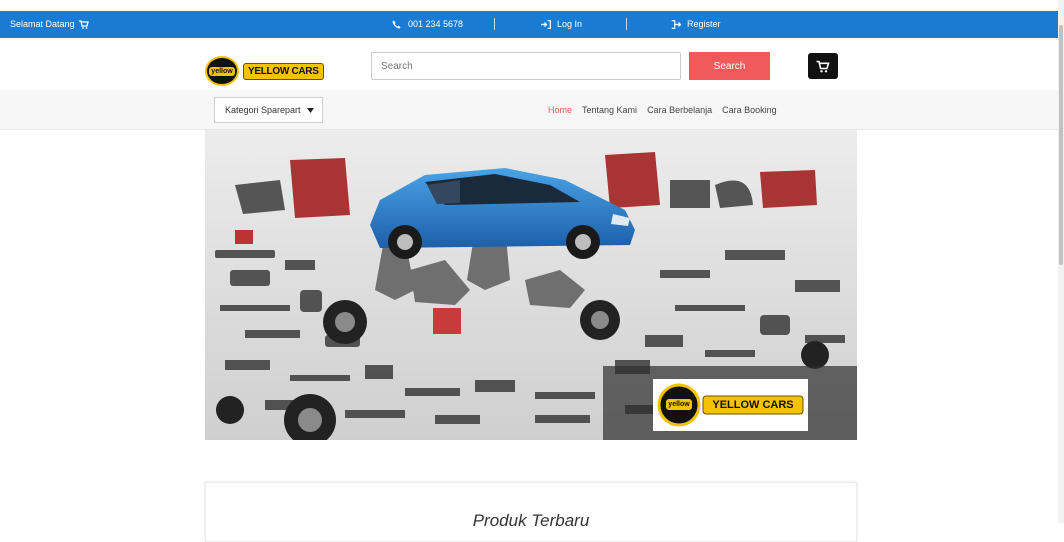  What do you see at coordinates (753, 405) in the screenshot?
I see `hero-logo-text: YELLOW CARS` at bounding box center [753, 405].